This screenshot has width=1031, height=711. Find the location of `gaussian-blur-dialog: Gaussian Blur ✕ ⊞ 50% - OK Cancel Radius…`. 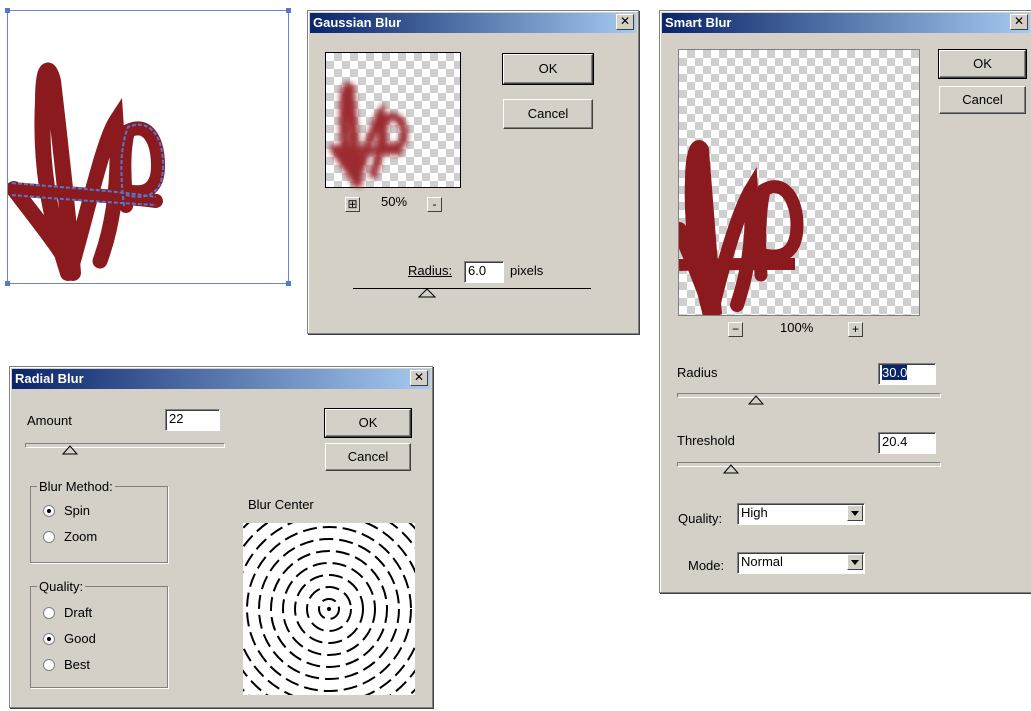

gaussian-blur-dialog: Gaussian Blur ✕ ⊞ 50% - OK Cancel Radius… is located at coordinates (473, 172).